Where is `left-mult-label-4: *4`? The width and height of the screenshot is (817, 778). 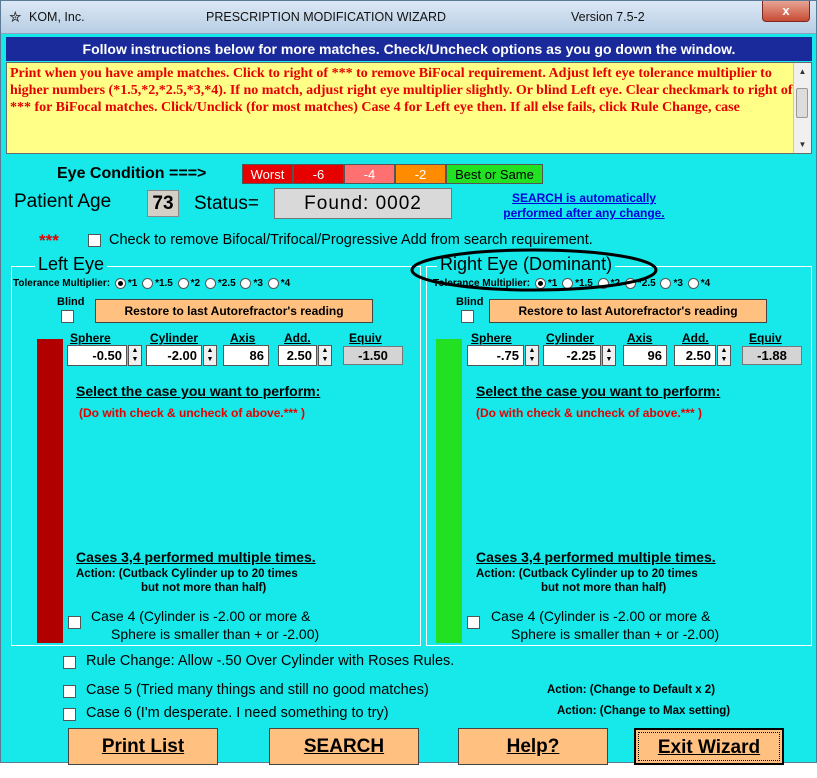 left-mult-label-4: *4 is located at coordinates (285, 284).